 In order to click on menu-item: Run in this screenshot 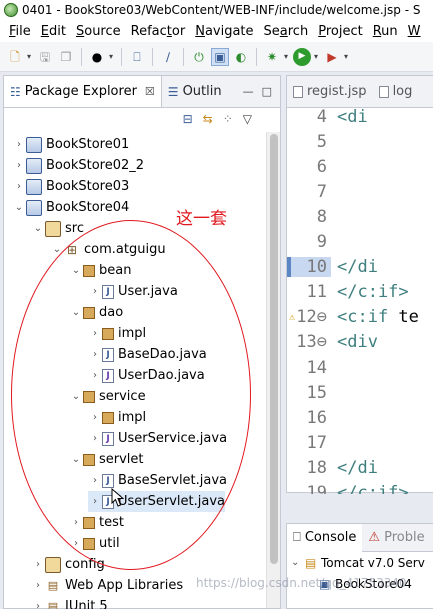, I will do `click(385, 31)`.